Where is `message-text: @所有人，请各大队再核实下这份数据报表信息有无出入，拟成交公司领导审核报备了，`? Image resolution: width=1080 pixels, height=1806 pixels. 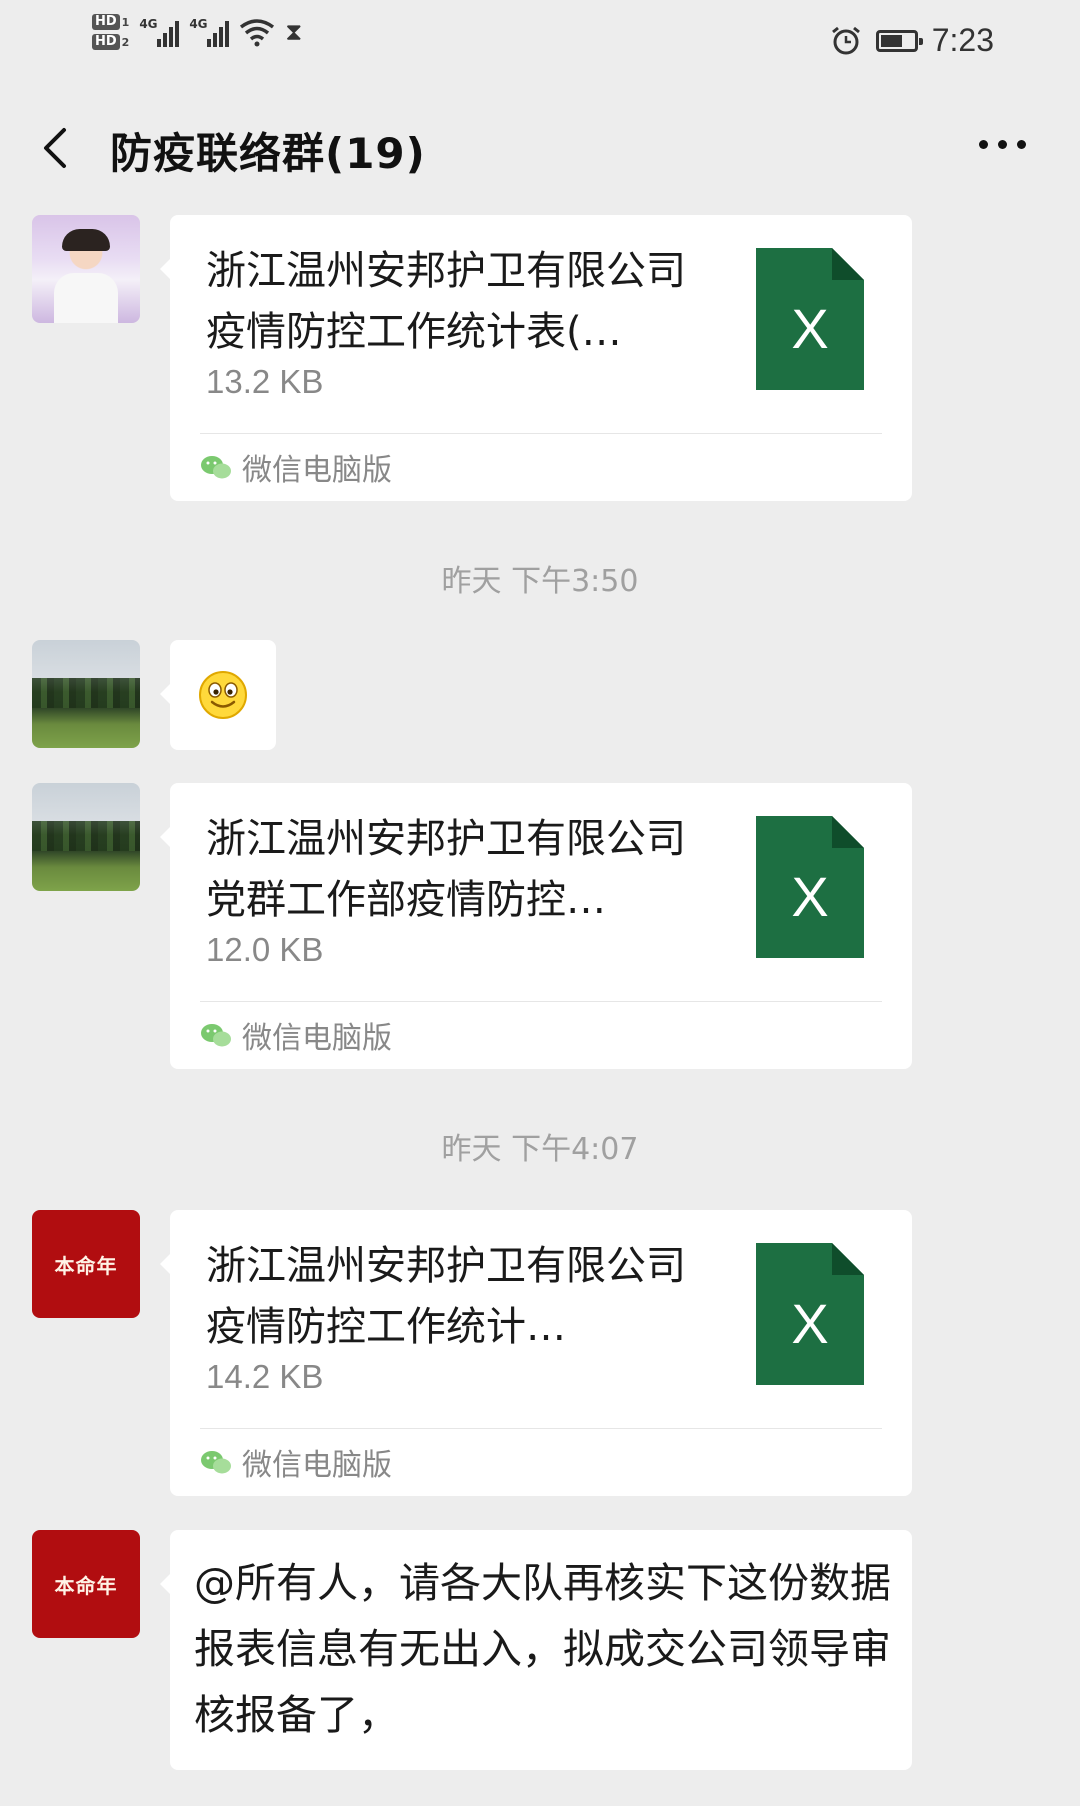 message-text: @所有人，请各大队再核实下这份数据报表信息有无出入，拟成交公司领导审核报备了， is located at coordinates (542, 1649).